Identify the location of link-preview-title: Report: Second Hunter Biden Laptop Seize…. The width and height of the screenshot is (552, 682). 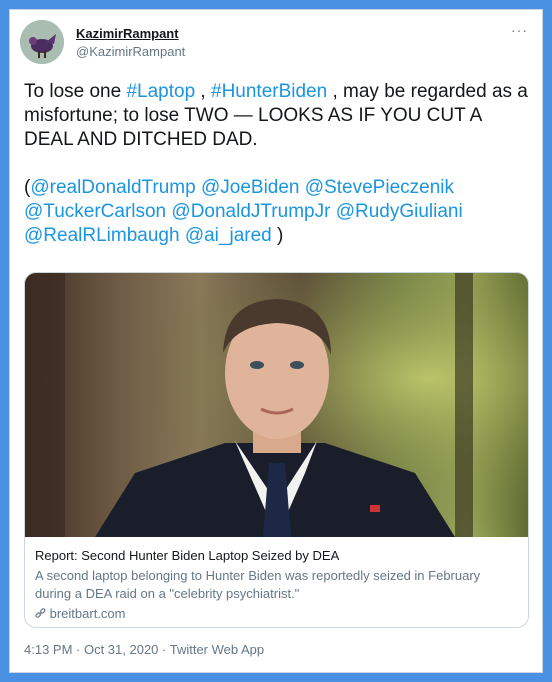
(187, 555).